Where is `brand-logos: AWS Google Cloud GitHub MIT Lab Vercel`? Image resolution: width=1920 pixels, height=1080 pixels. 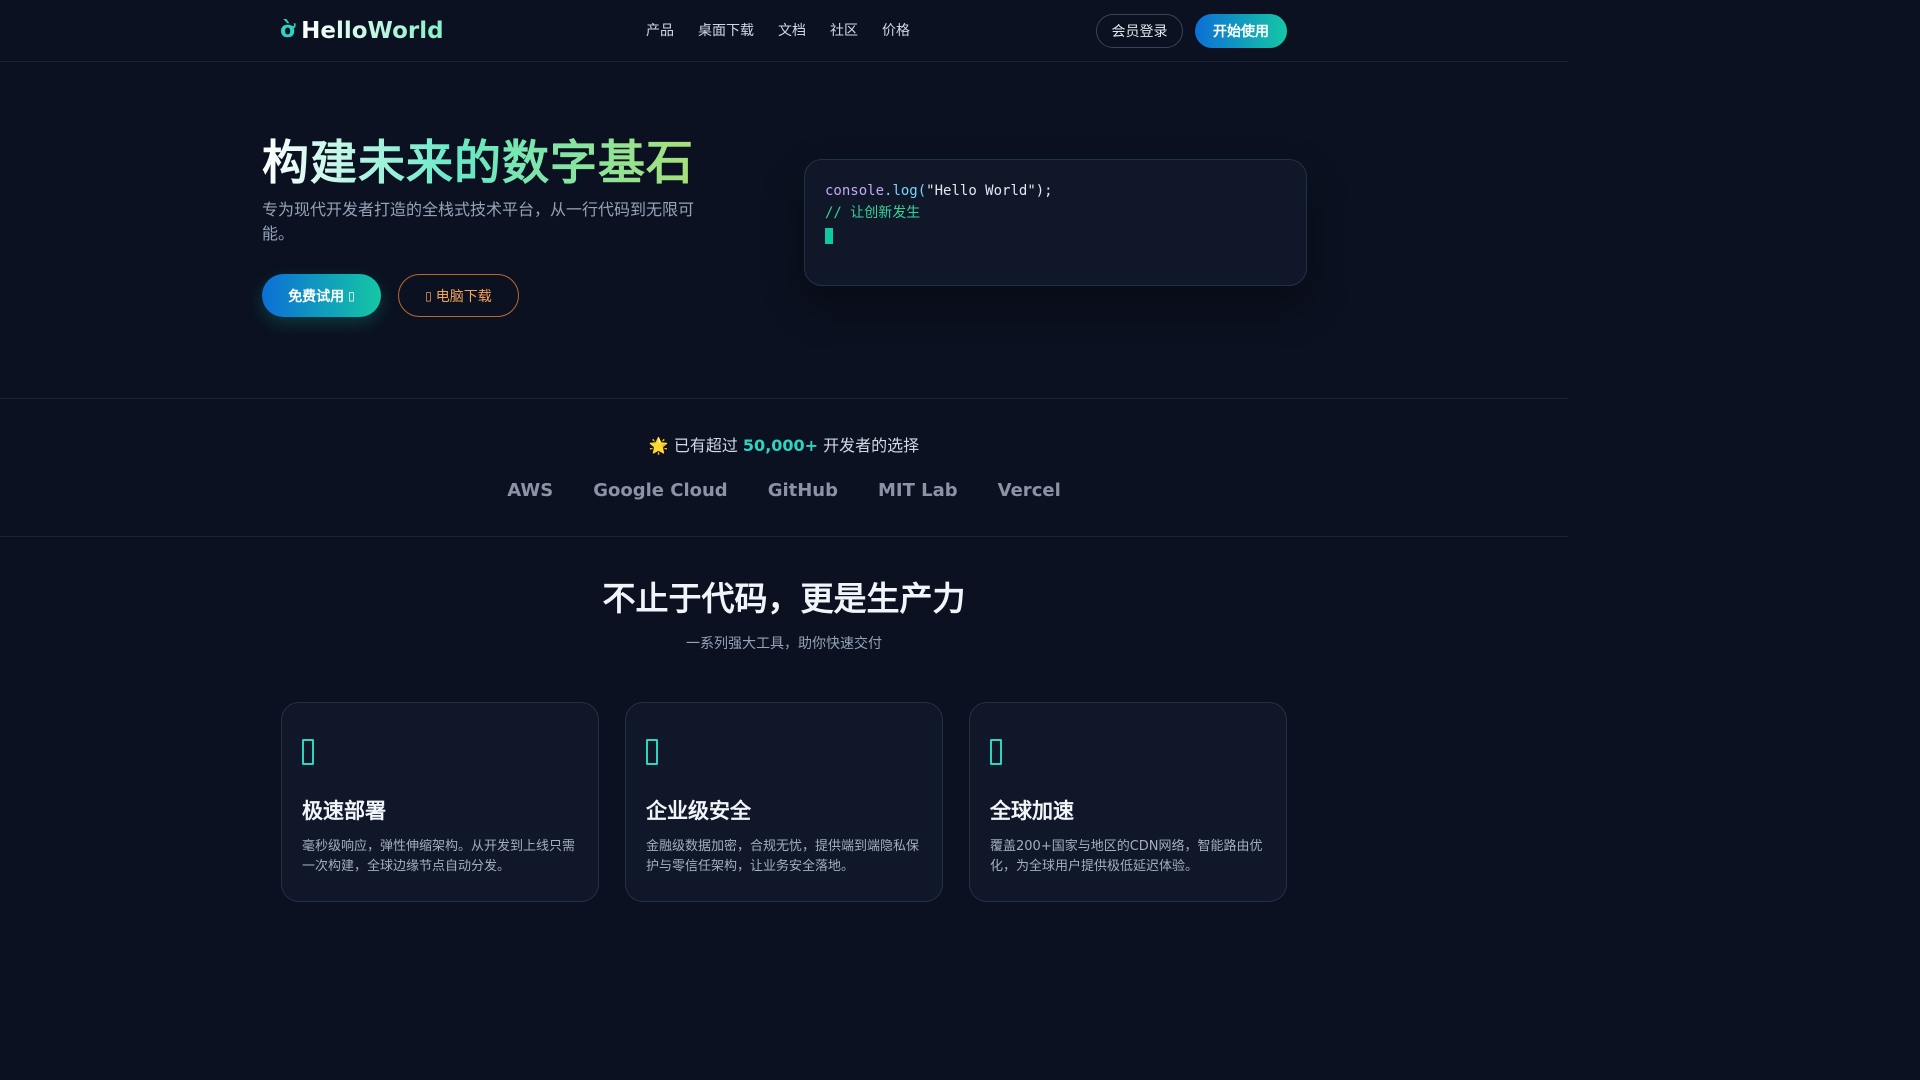
brand-logos: AWS Google Cloud GitHub MIT Lab Vercel is located at coordinates (784, 490).